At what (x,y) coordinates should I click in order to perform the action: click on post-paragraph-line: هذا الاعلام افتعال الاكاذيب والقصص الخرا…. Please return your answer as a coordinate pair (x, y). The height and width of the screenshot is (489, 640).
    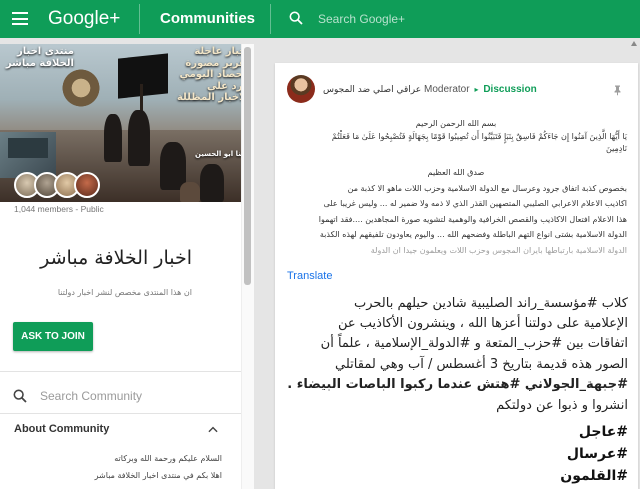
    Looking at the image, I should click on (472, 219).